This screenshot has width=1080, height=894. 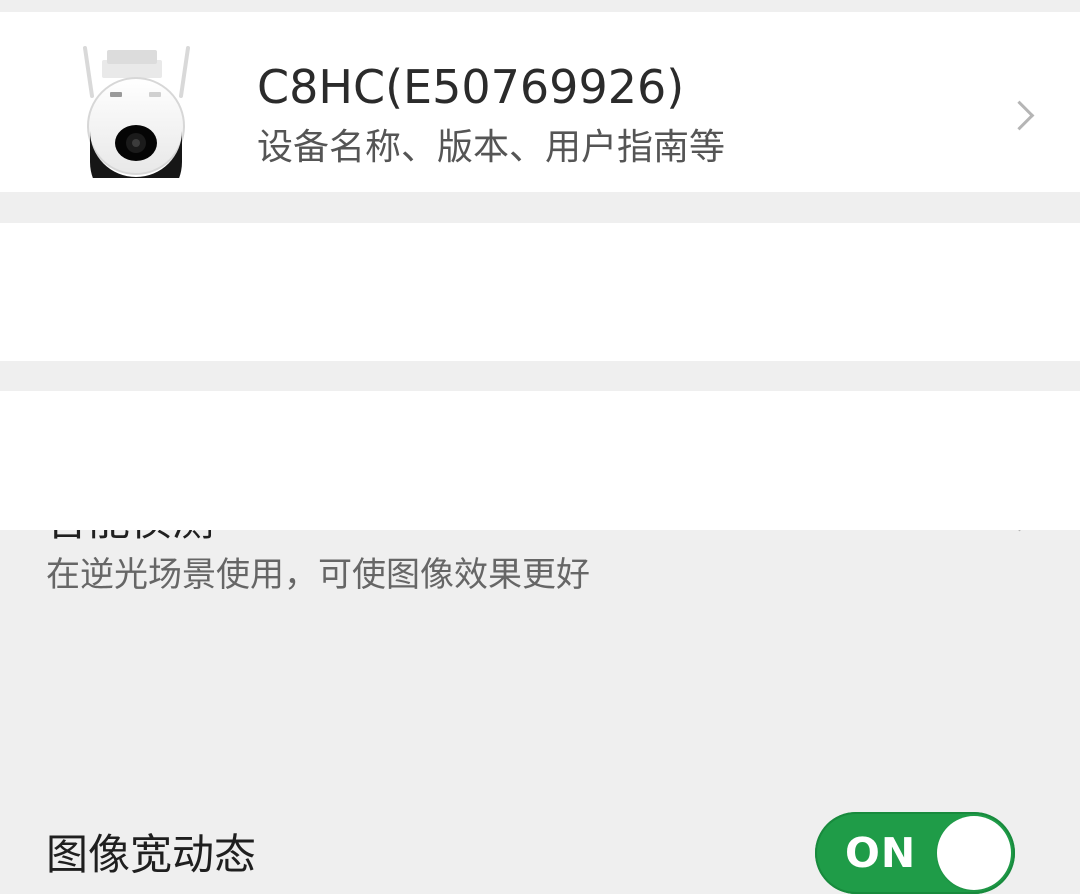 What do you see at coordinates (881, 853) in the screenshot?
I see `toggle-state-label: ON` at bounding box center [881, 853].